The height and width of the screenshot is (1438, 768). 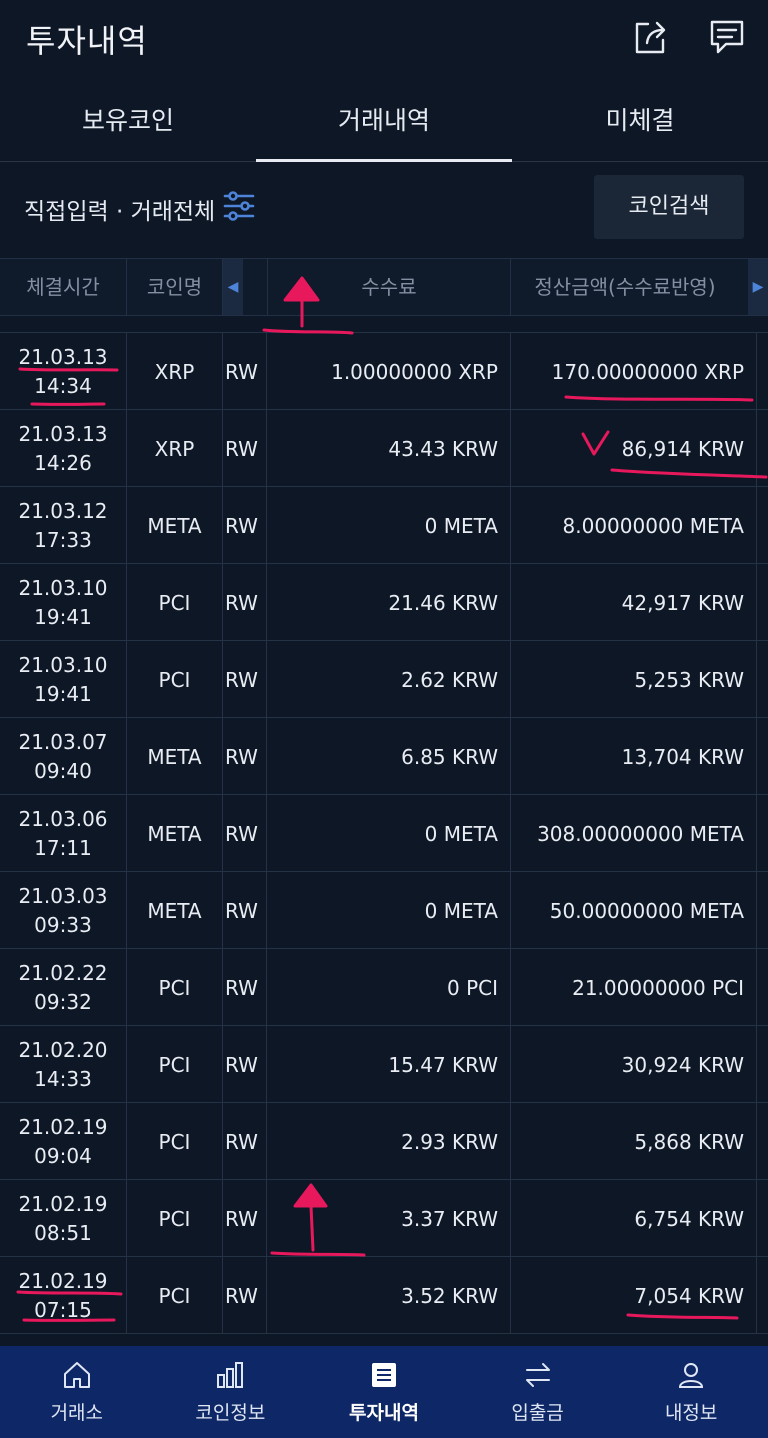 I want to click on exec-date: 21.03.12, so click(x=63, y=510).